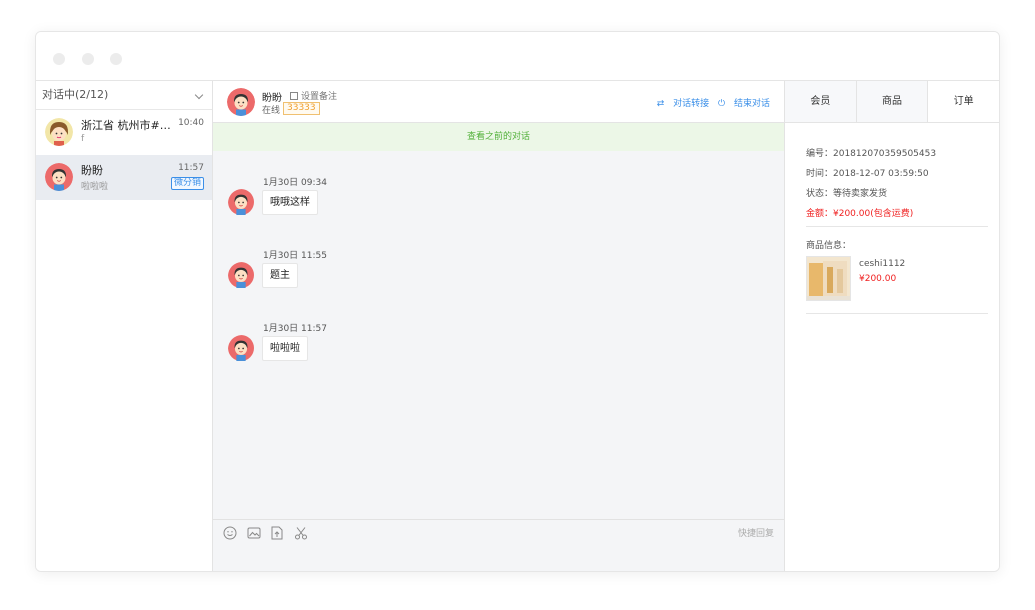  I want to click on set-remark-label: 设置备注, so click(319, 97).